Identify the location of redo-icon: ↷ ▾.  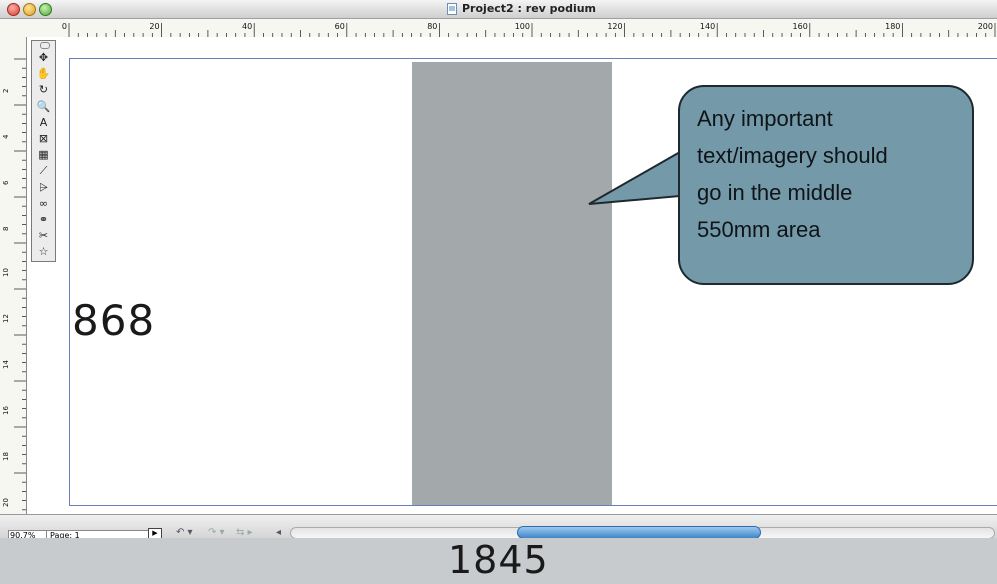
(216, 532).